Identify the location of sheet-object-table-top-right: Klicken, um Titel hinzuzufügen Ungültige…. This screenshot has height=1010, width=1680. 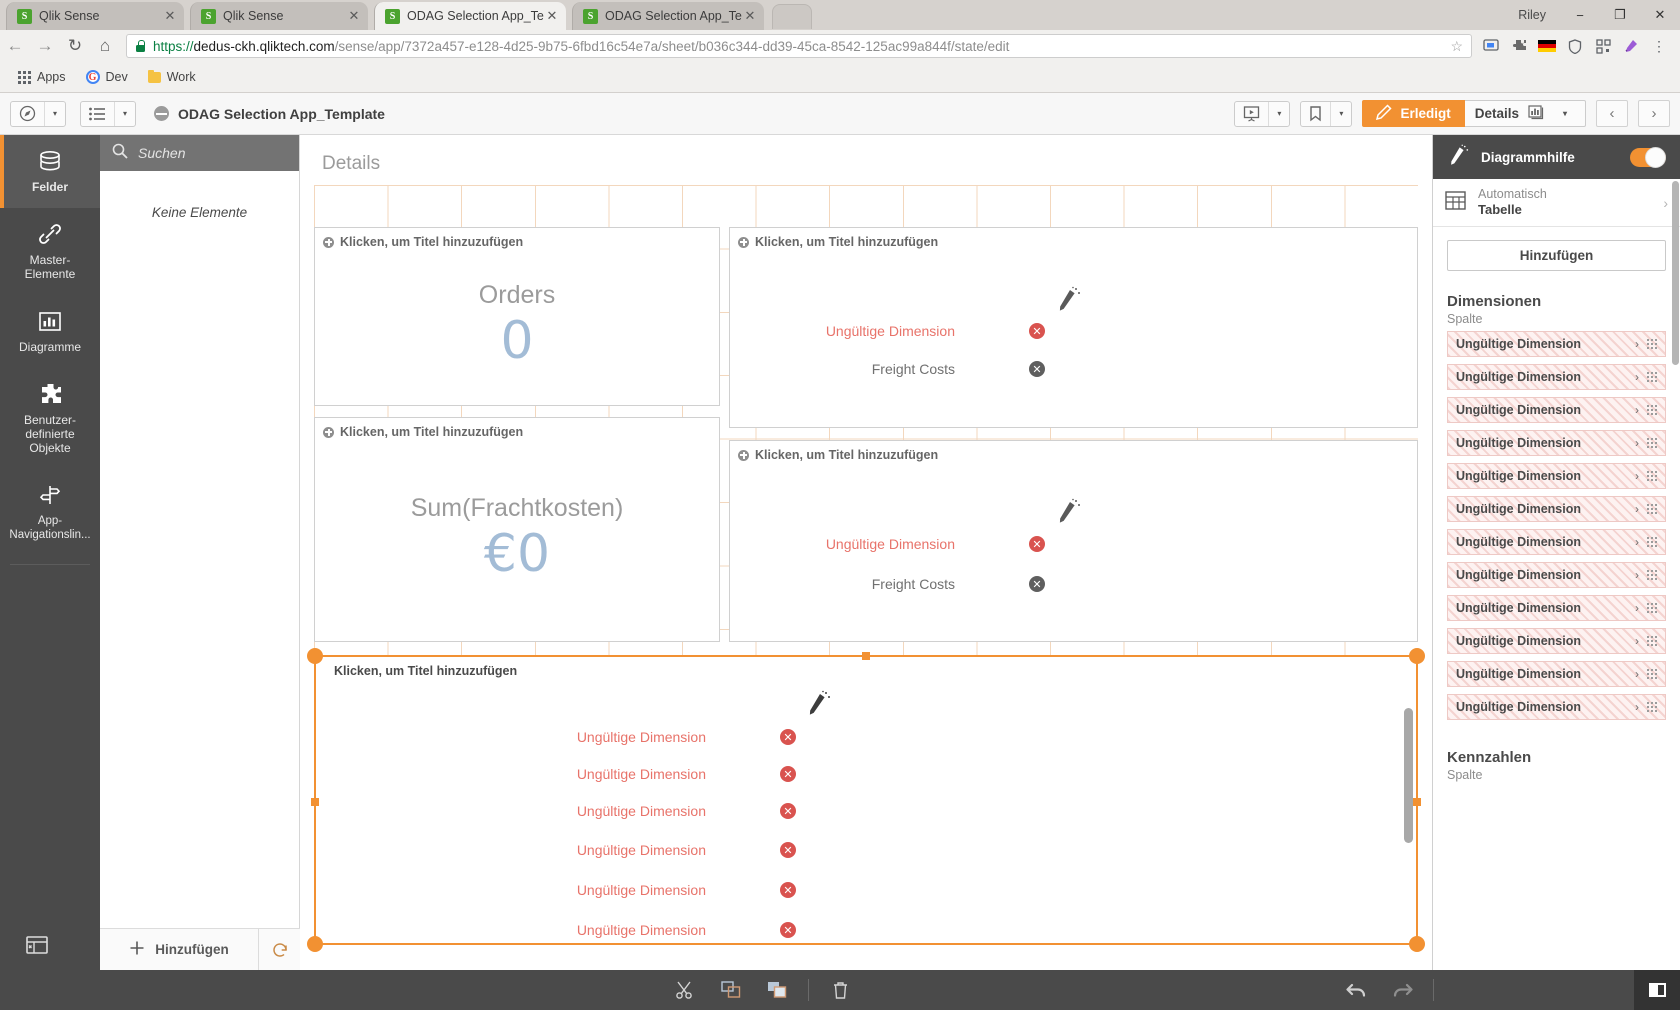
(1073, 327).